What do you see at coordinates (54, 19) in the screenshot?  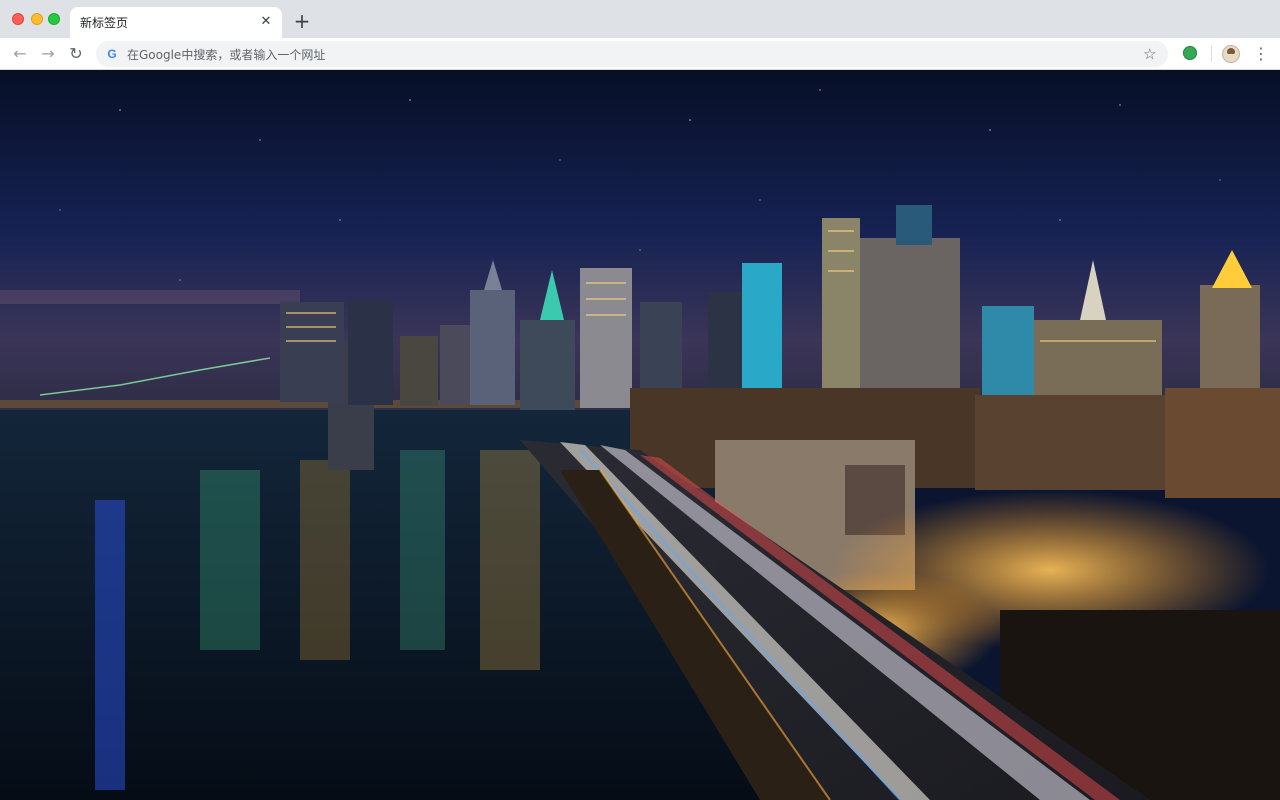 I see `window-maximize-button` at bounding box center [54, 19].